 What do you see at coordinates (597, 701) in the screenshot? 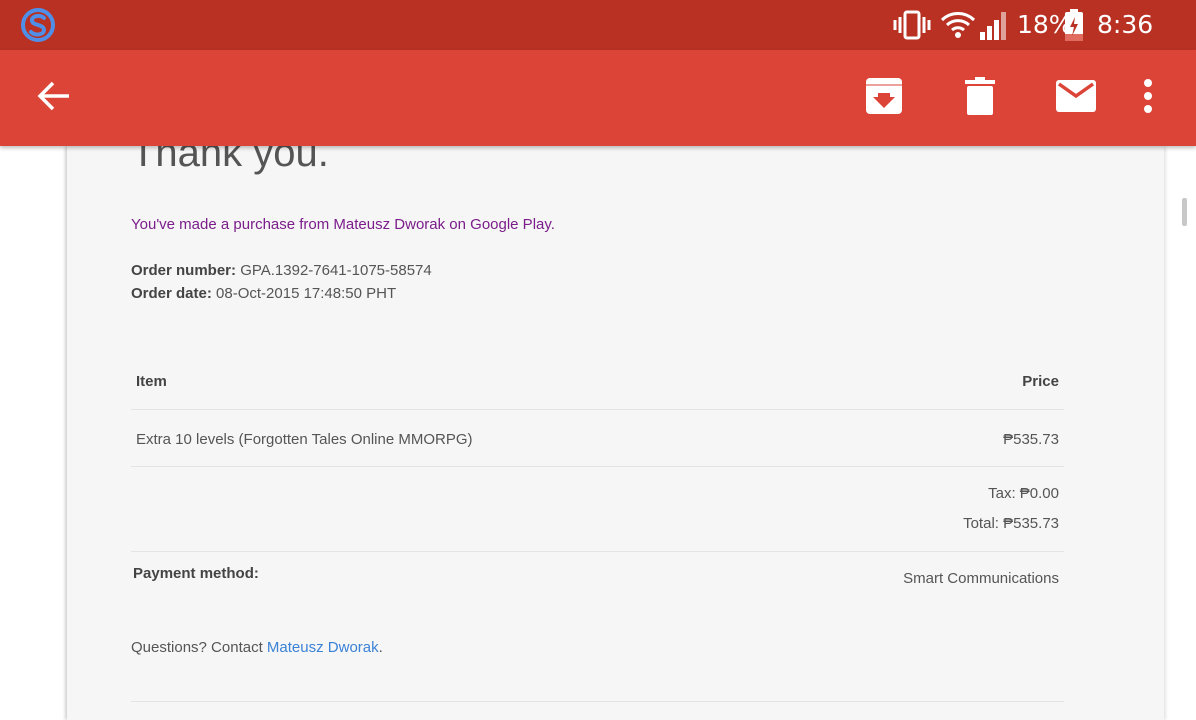
I see `footer-divider` at bounding box center [597, 701].